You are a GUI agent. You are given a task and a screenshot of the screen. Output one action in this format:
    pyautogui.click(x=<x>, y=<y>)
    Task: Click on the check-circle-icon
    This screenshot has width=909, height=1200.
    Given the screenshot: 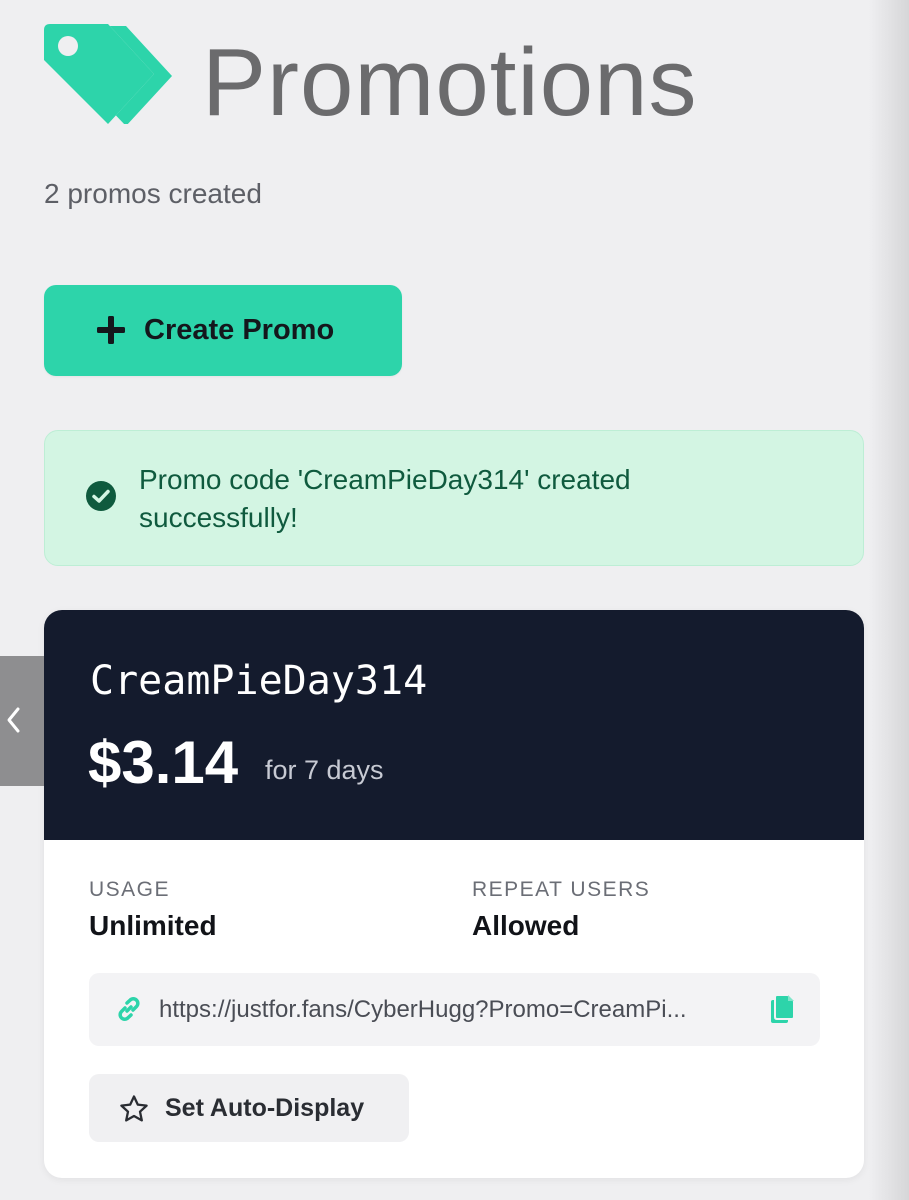 What is the action you would take?
    pyautogui.click(x=101, y=496)
    